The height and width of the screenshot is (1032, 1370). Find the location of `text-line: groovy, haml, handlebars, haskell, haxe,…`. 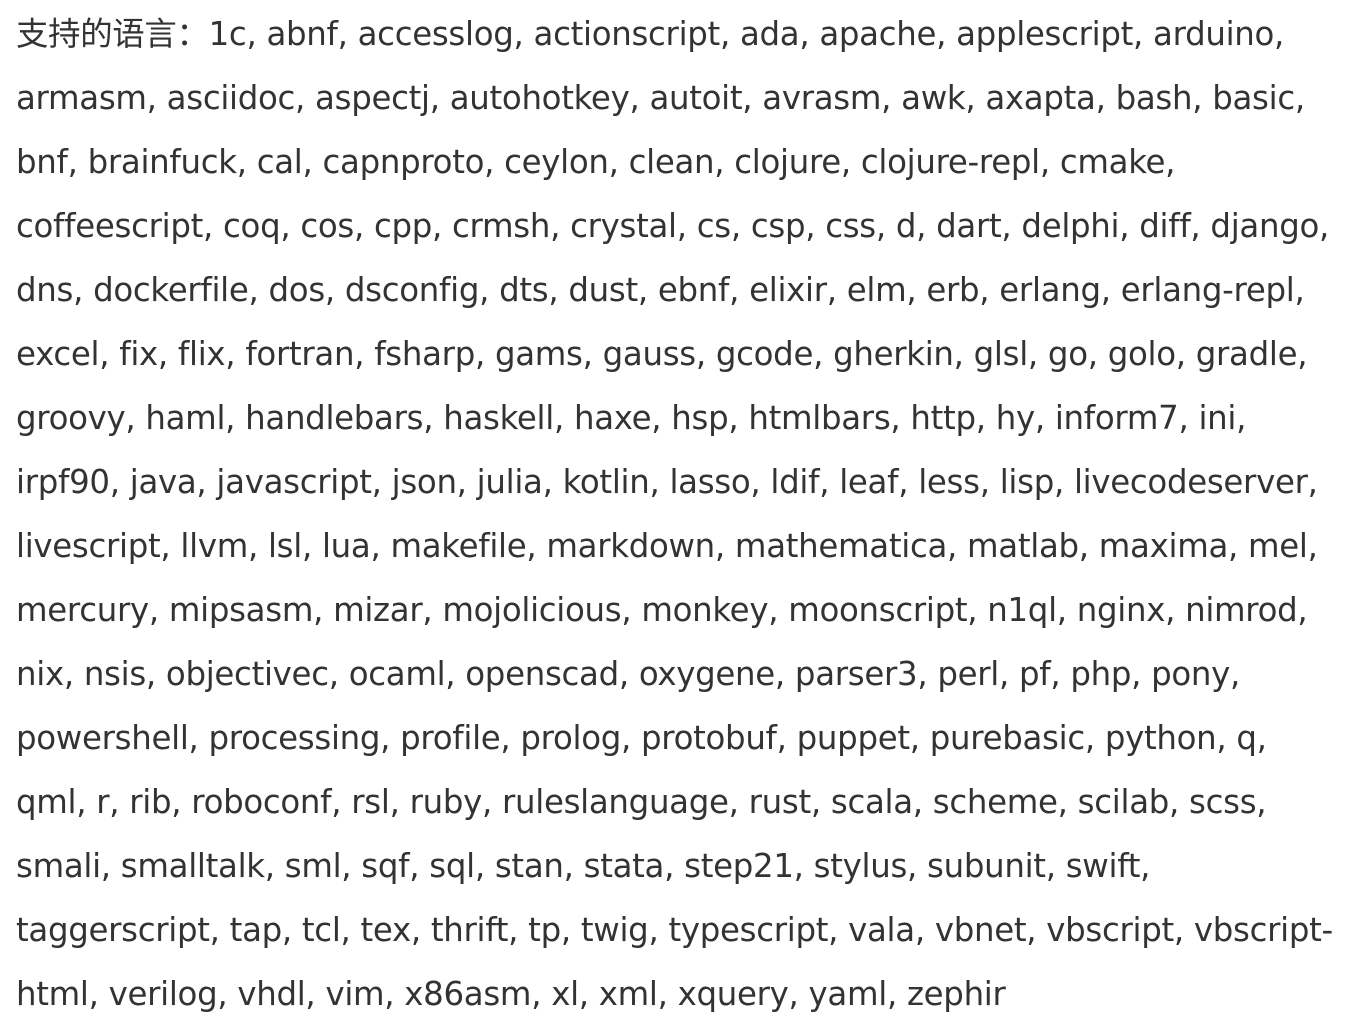

text-line: groovy, haml, handlebars, haskell, haxe,… is located at coordinates (631, 418).